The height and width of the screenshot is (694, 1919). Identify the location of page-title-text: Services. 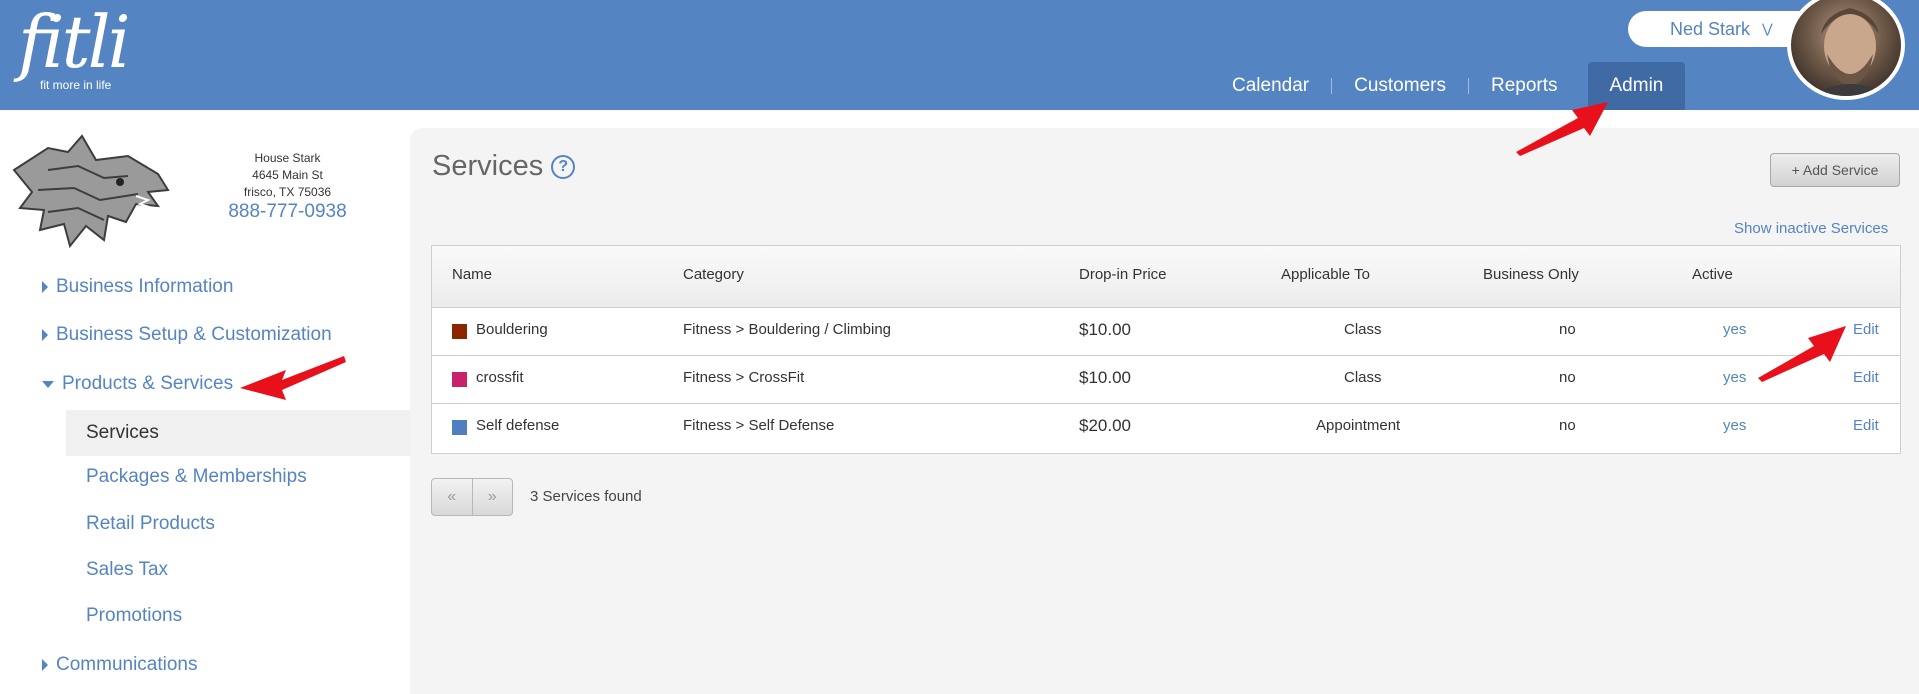
(488, 166).